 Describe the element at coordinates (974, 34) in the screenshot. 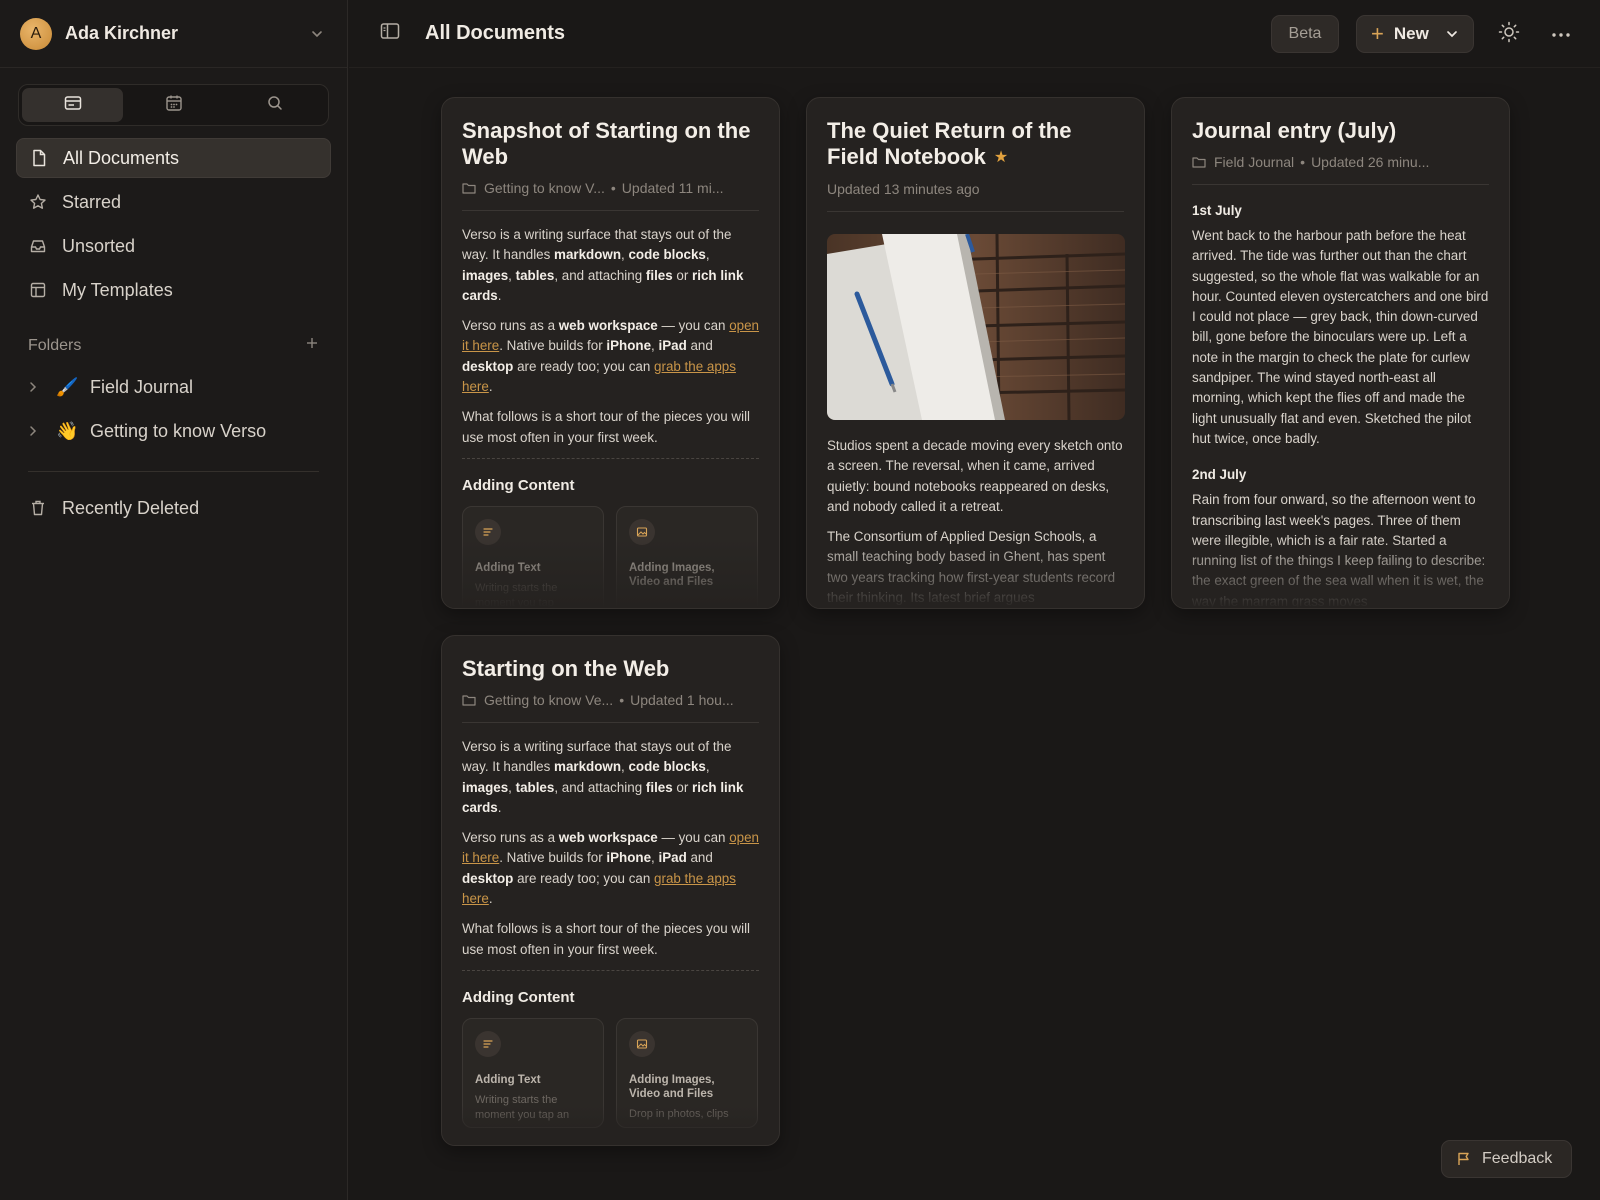

I see `top-bar: All Documents Beta + New` at that location.